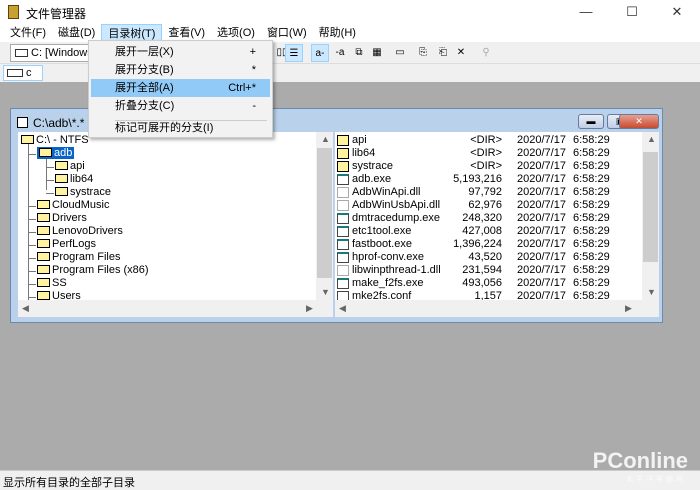 The height and width of the screenshot is (490, 700). What do you see at coordinates (320, 53) in the screenshot?
I see `sort-by-name-icon: a-` at bounding box center [320, 53].